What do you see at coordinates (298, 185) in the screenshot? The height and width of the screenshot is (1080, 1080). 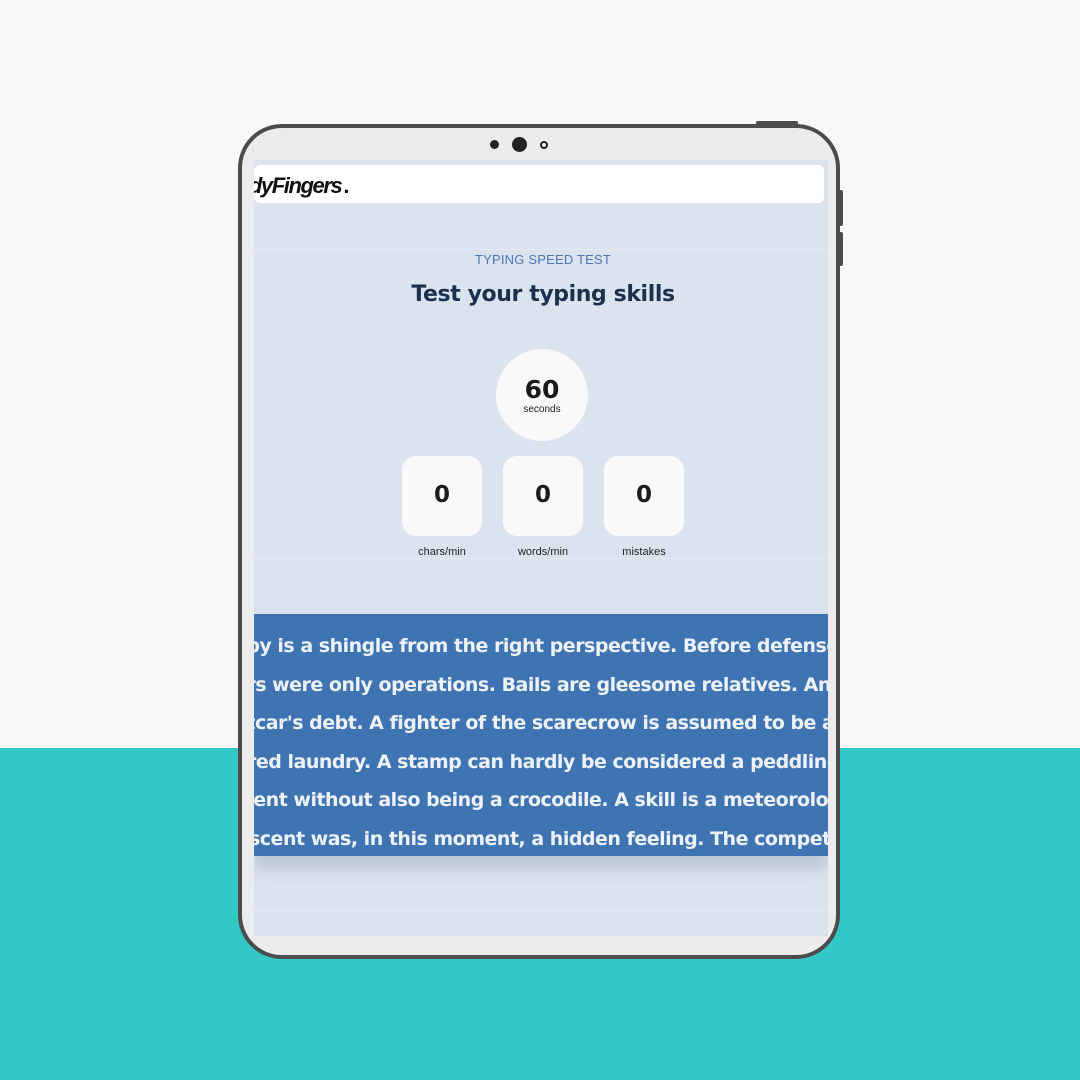 I see `logo-text: edyFingers` at bounding box center [298, 185].